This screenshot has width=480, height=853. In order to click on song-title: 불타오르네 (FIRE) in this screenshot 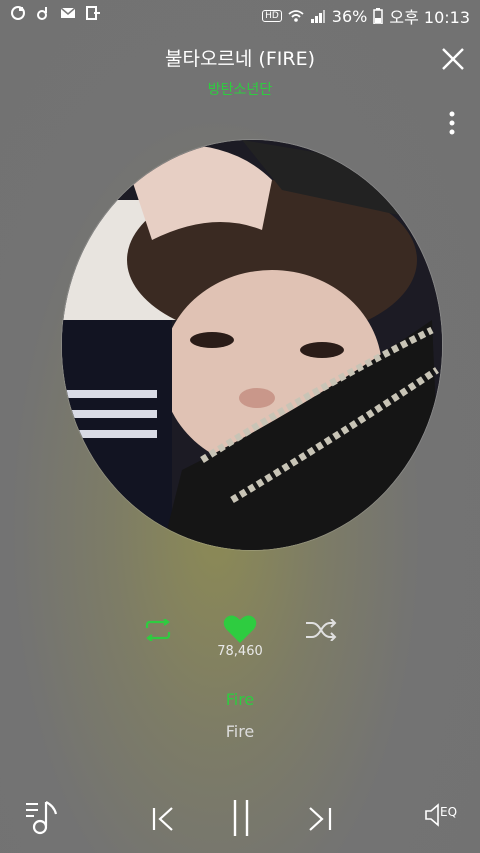, I will do `click(239, 59)`.